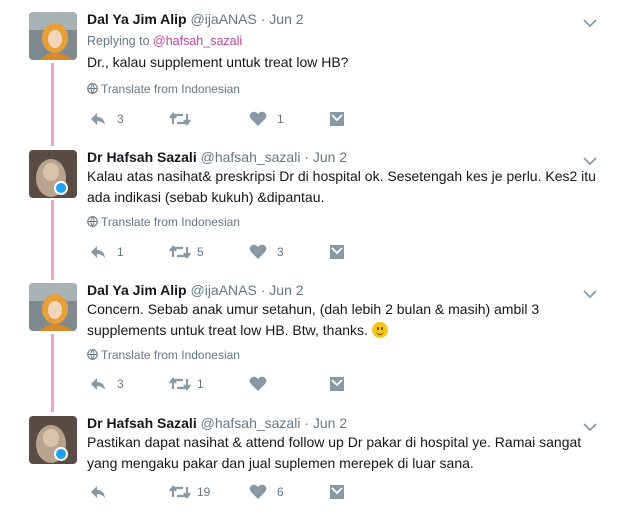 The image size is (619, 512). What do you see at coordinates (280, 252) in the screenshot?
I see `like-count: 3` at bounding box center [280, 252].